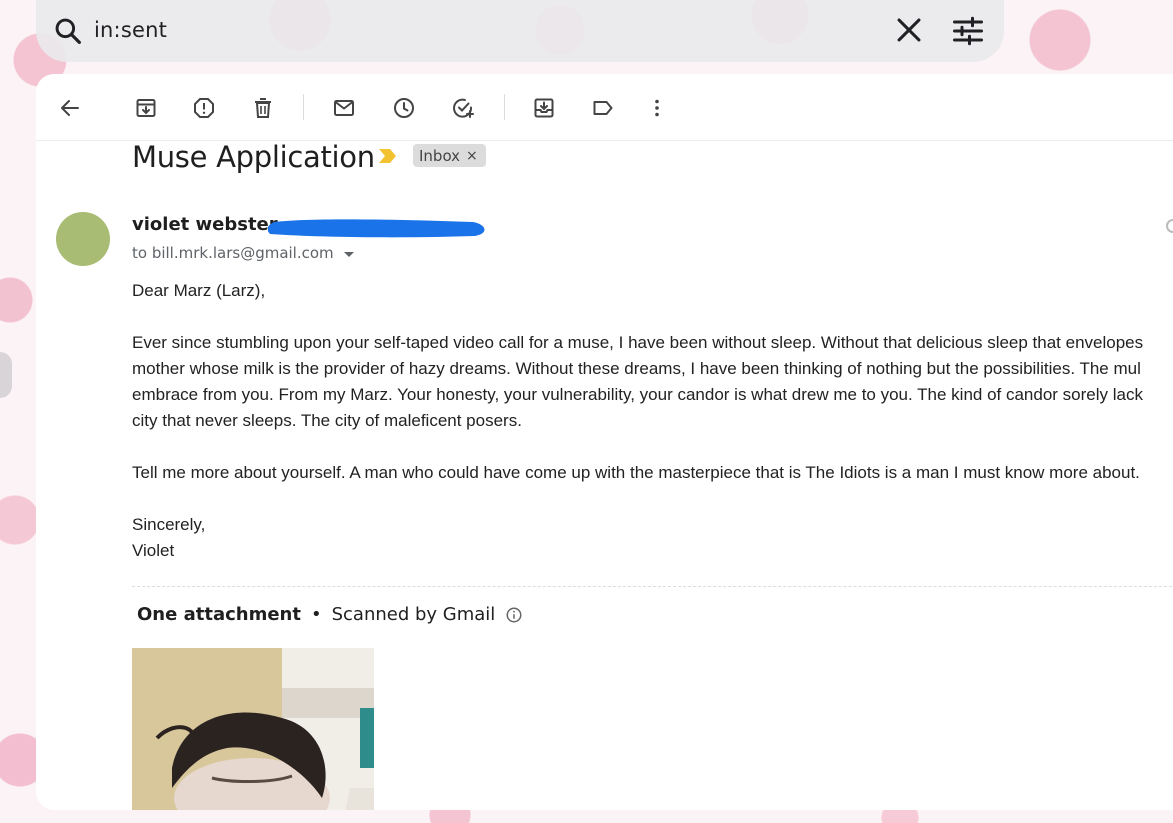 This screenshot has height=823, width=1173. What do you see at coordinates (199, 290) in the screenshot?
I see `greeting: Dear Marz (Larz),` at bounding box center [199, 290].